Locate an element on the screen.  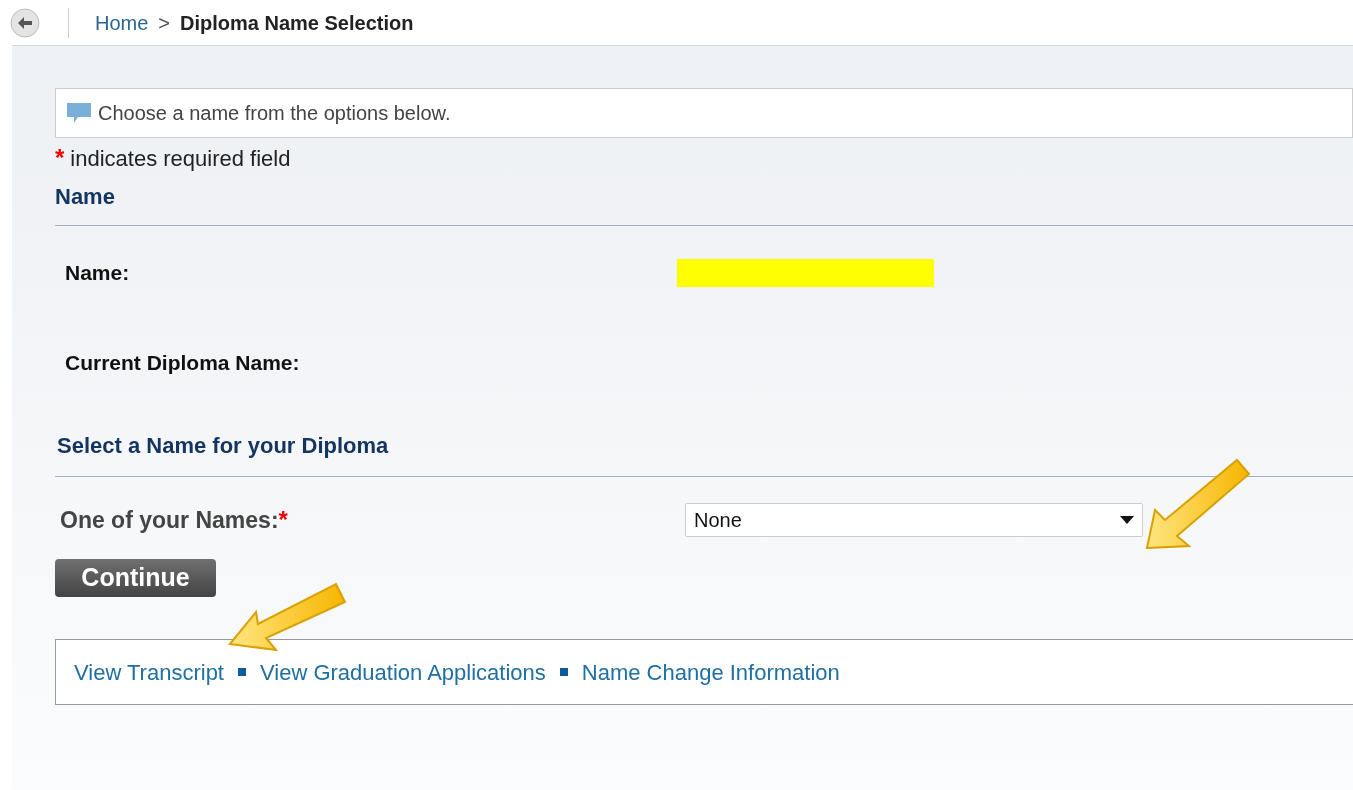
dropdown-caret-icon is located at coordinates (1127, 520).